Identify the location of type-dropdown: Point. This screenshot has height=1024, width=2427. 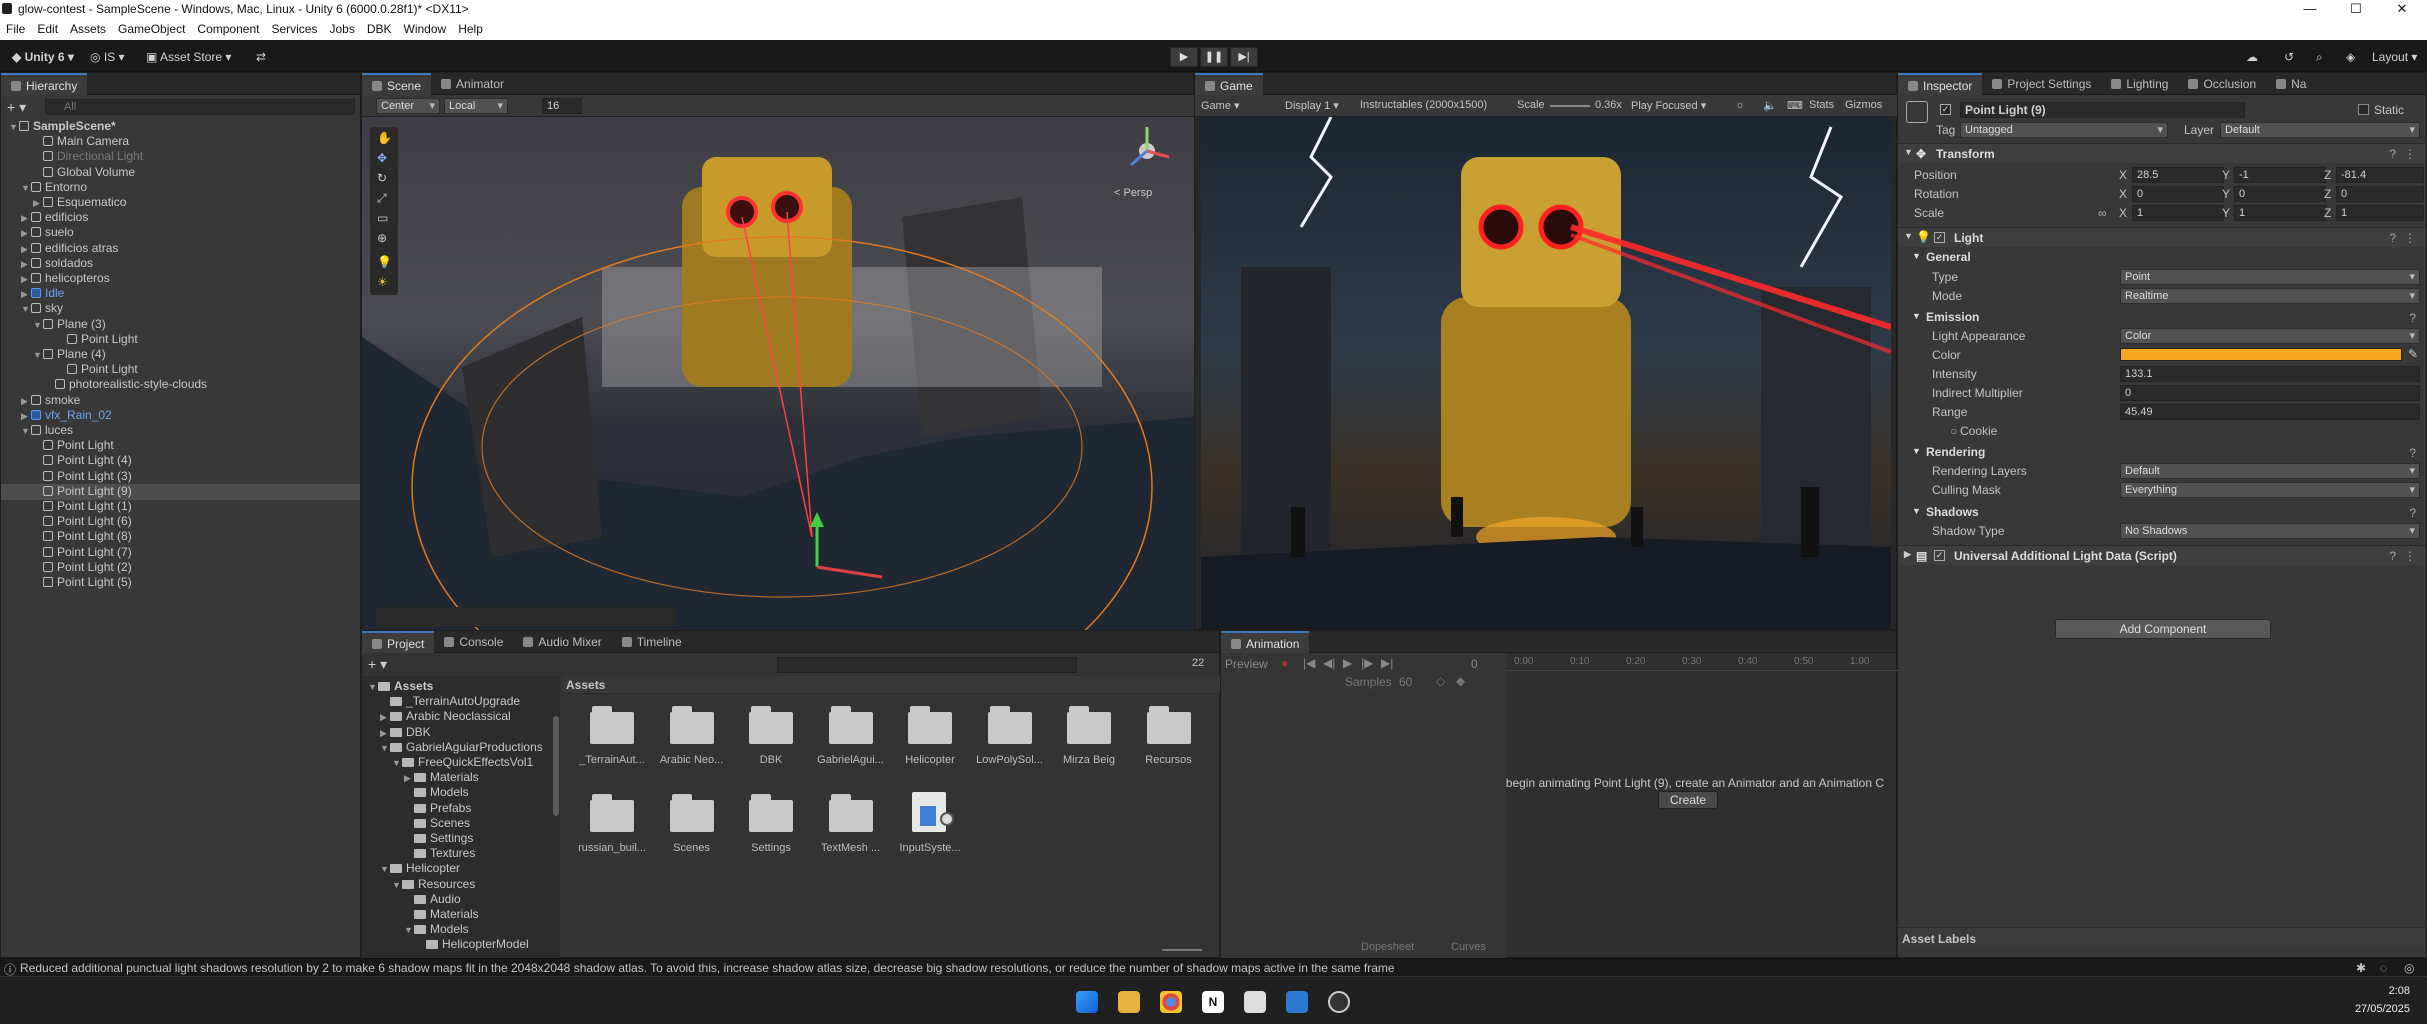
(2270, 277).